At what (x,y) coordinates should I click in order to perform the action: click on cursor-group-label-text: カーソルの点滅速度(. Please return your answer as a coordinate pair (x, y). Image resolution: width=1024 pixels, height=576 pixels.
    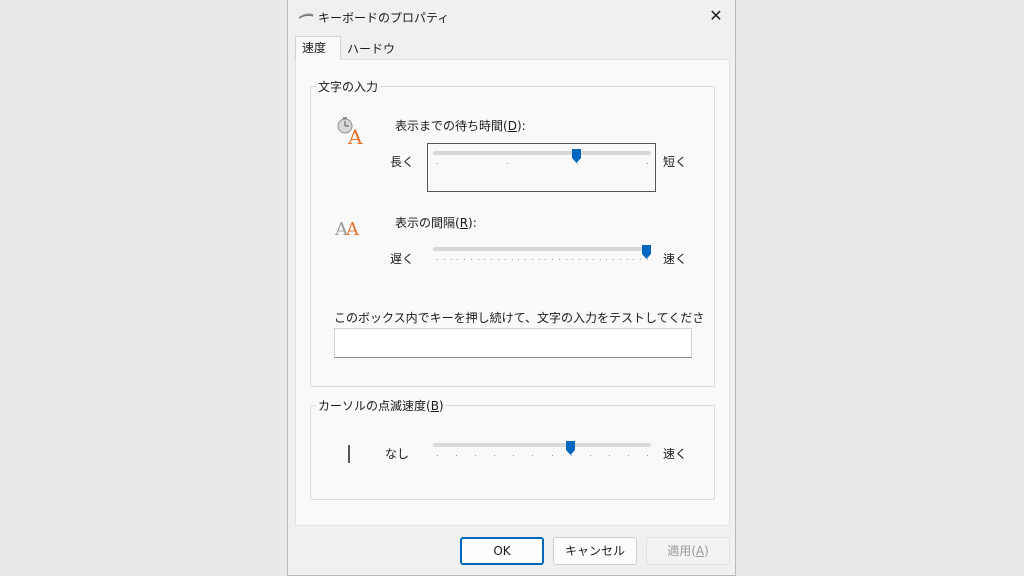
    Looking at the image, I should click on (374, 406).